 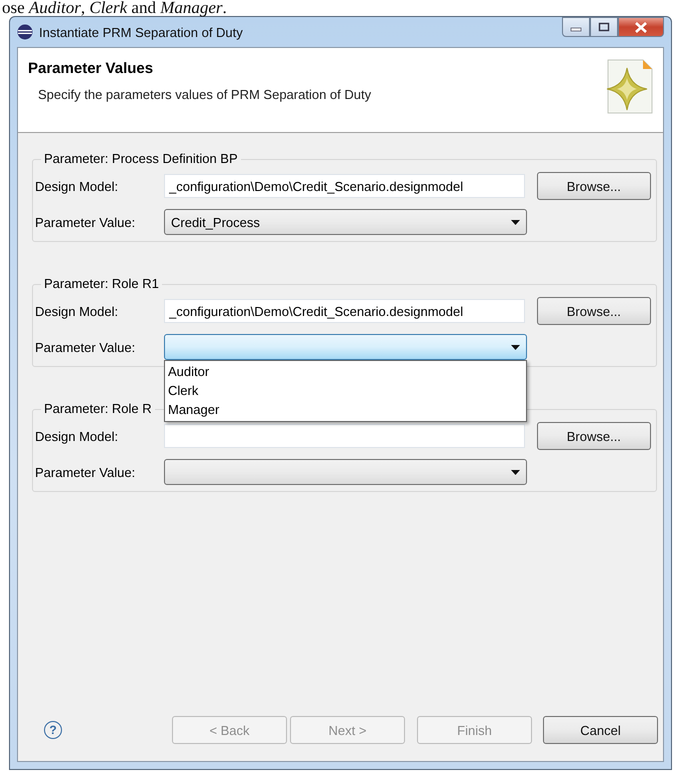 I want to click on dropdown-option: Manager, so click(x=345, y=409).